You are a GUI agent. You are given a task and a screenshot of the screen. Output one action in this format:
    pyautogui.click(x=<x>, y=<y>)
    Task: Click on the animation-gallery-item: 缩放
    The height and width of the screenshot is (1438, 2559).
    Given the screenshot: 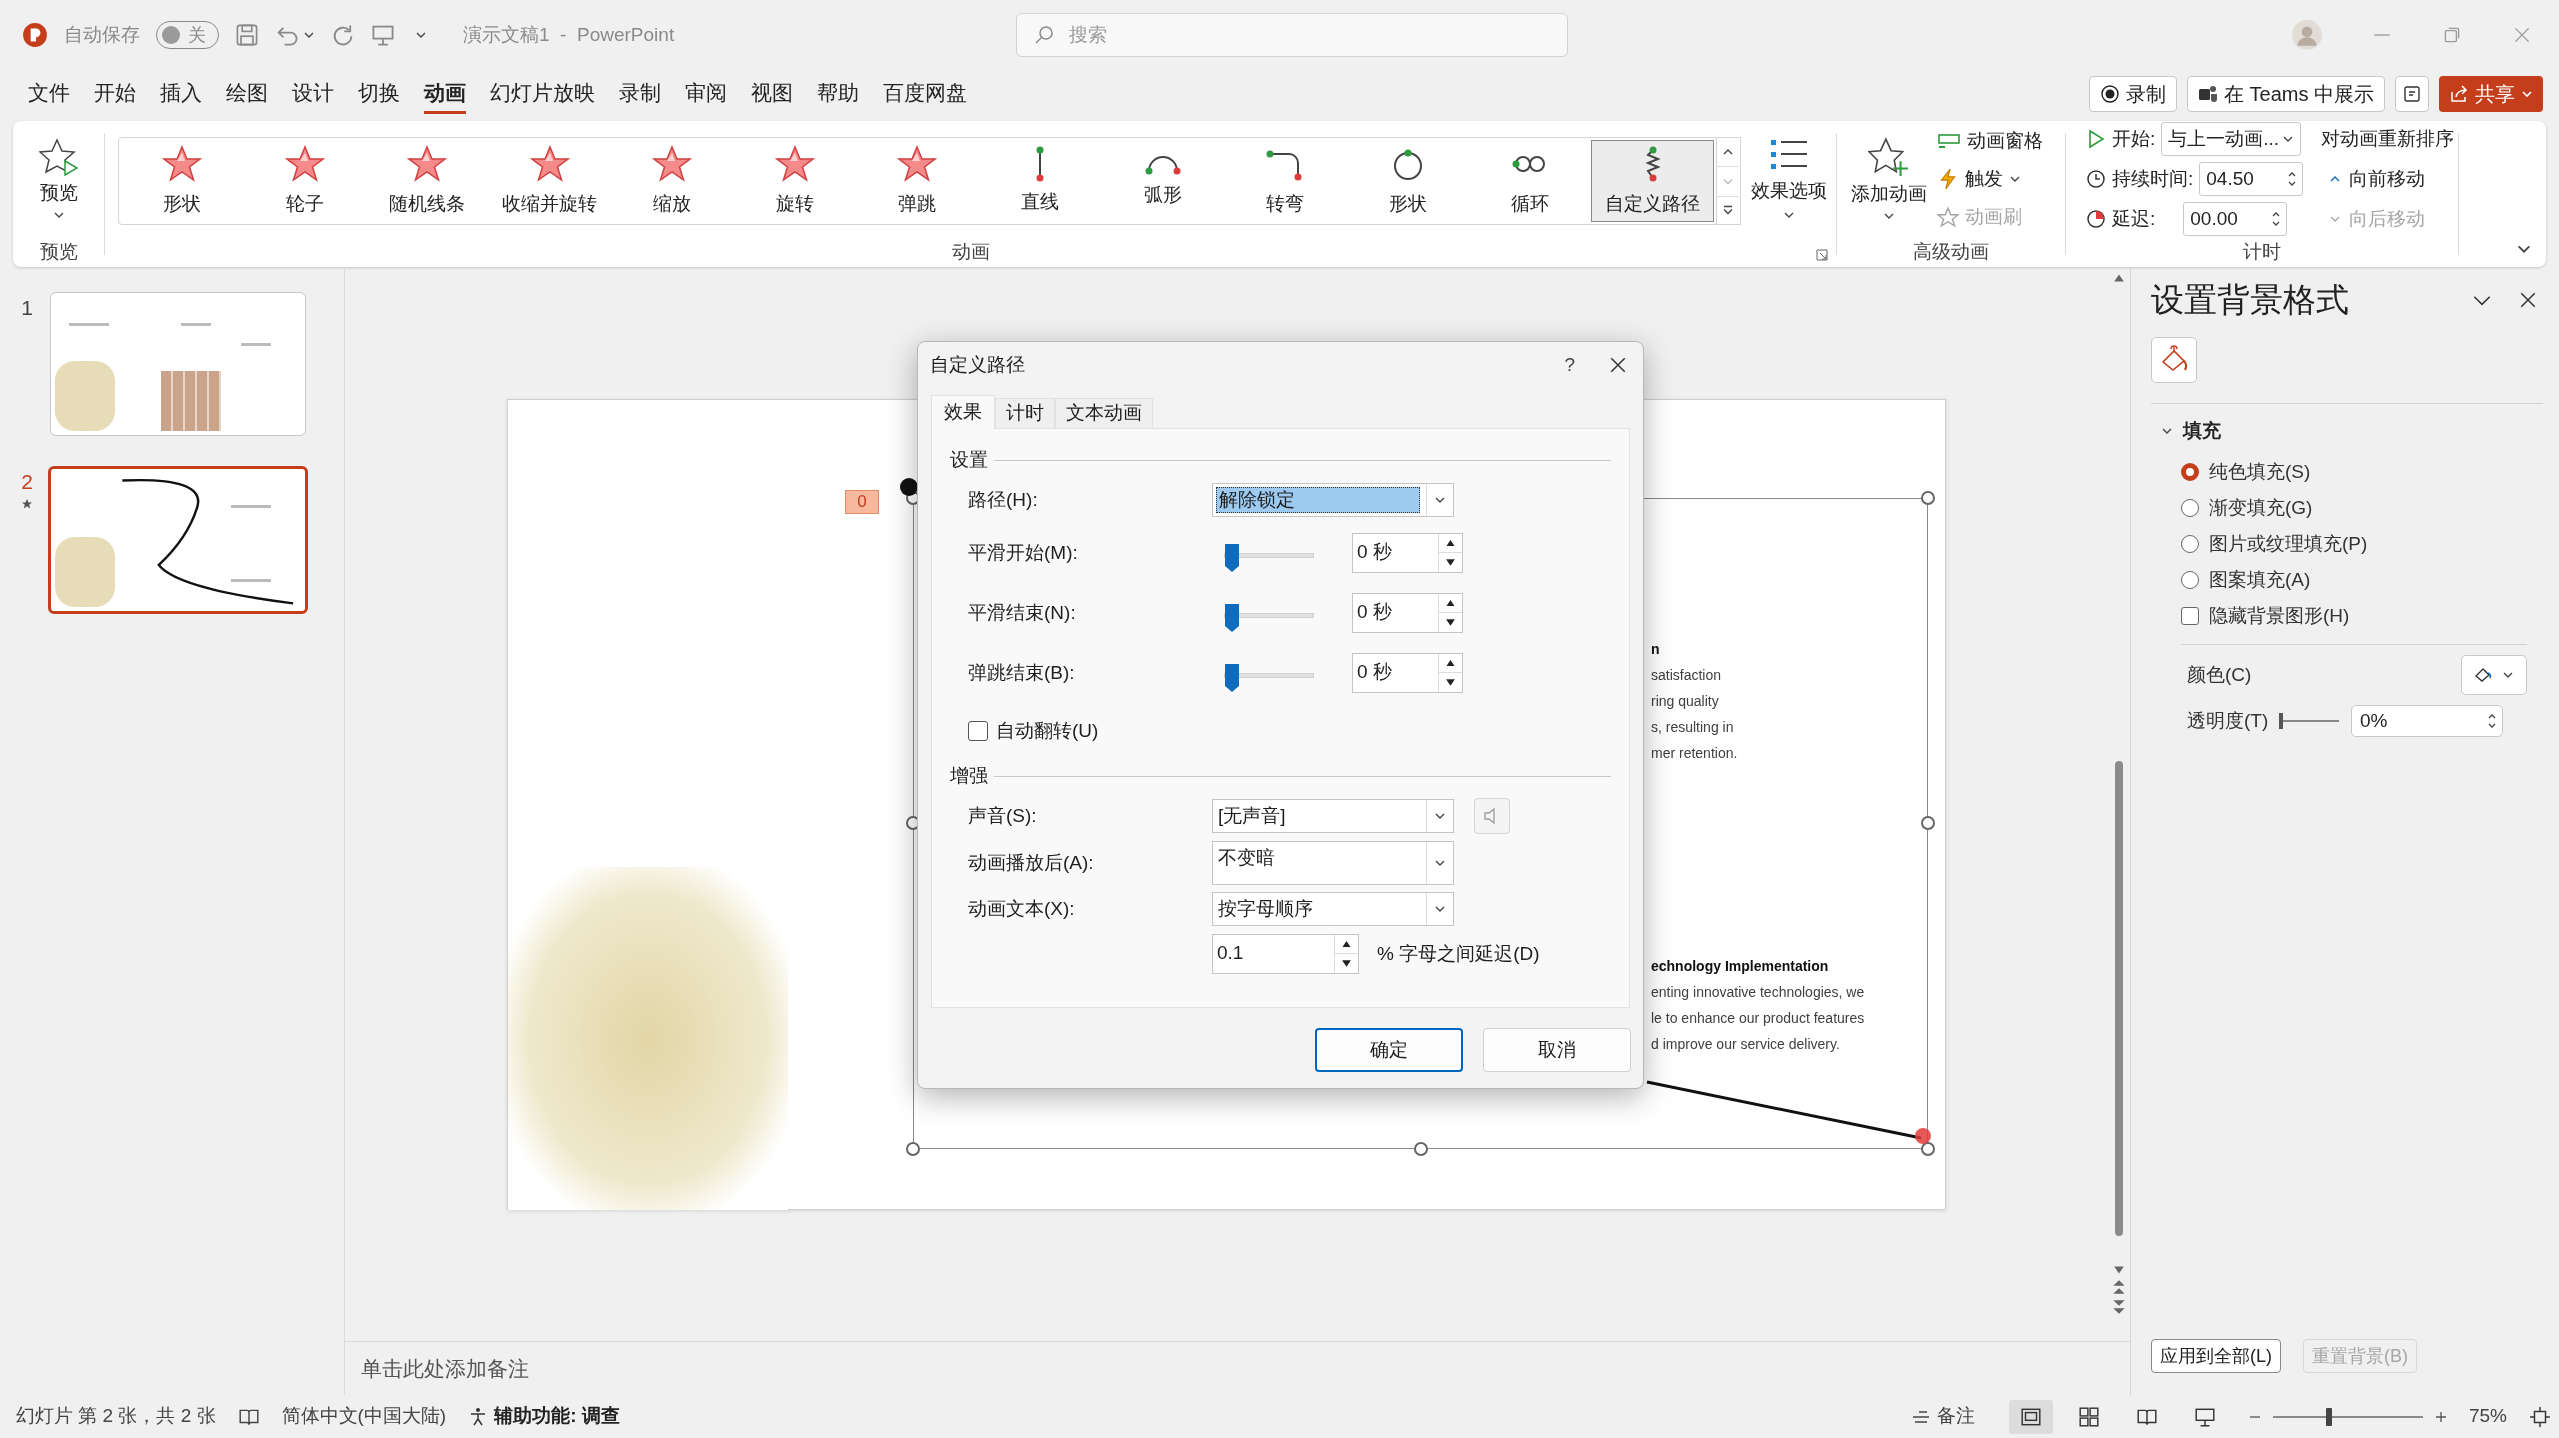 What is the action you would take?
    pyautogui.click(x=672, y=181)
    